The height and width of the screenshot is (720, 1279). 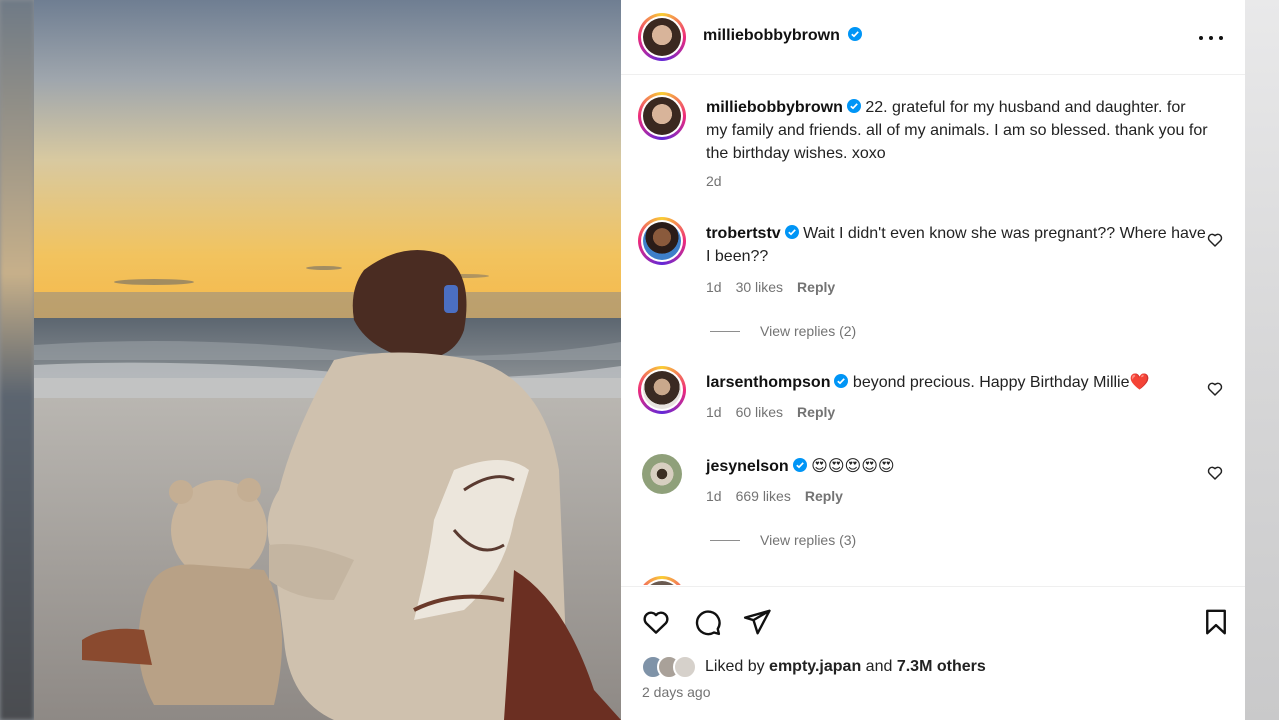 I want to click on bookmark-icon, so click(x=1216, y=622).